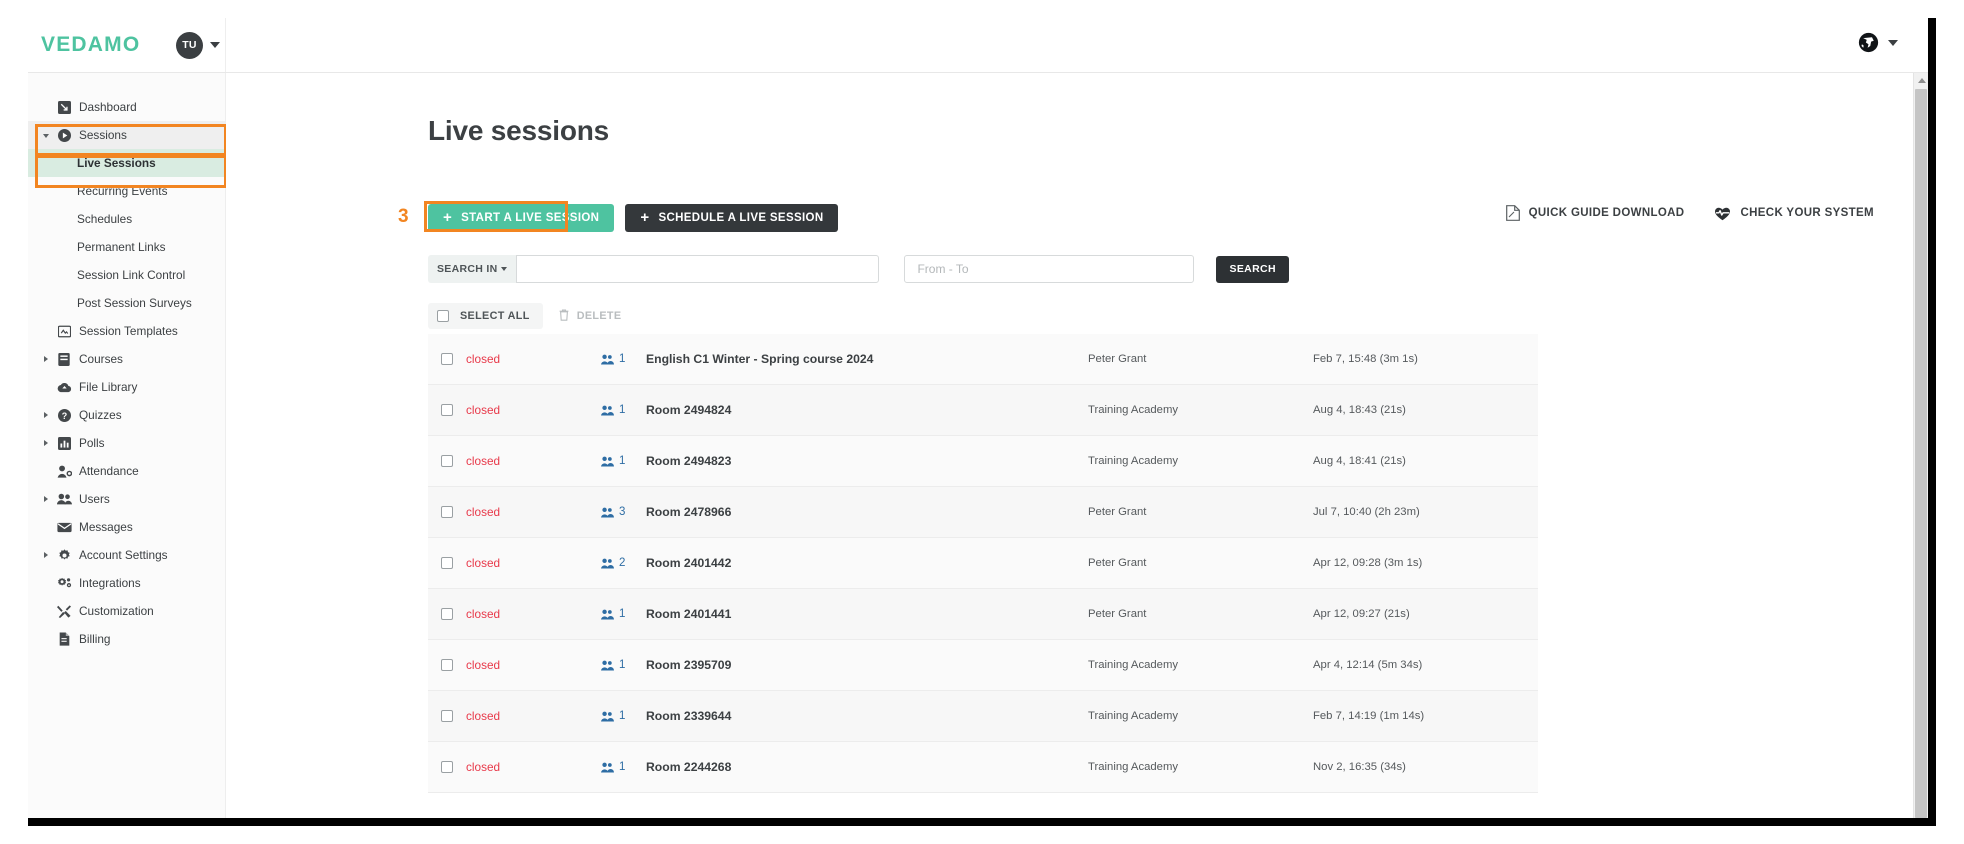  What do you see at coordinates (1878, 42) in the screenshot?
I see `language-switcher` at bounding box center [1878, 42].